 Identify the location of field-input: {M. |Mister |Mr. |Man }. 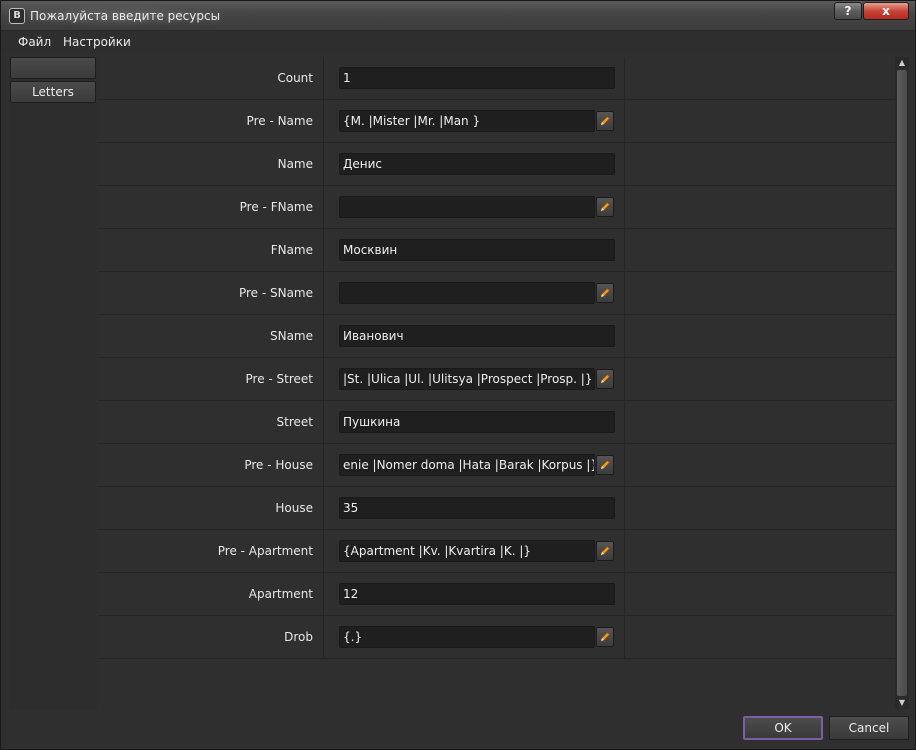
(467, 121).